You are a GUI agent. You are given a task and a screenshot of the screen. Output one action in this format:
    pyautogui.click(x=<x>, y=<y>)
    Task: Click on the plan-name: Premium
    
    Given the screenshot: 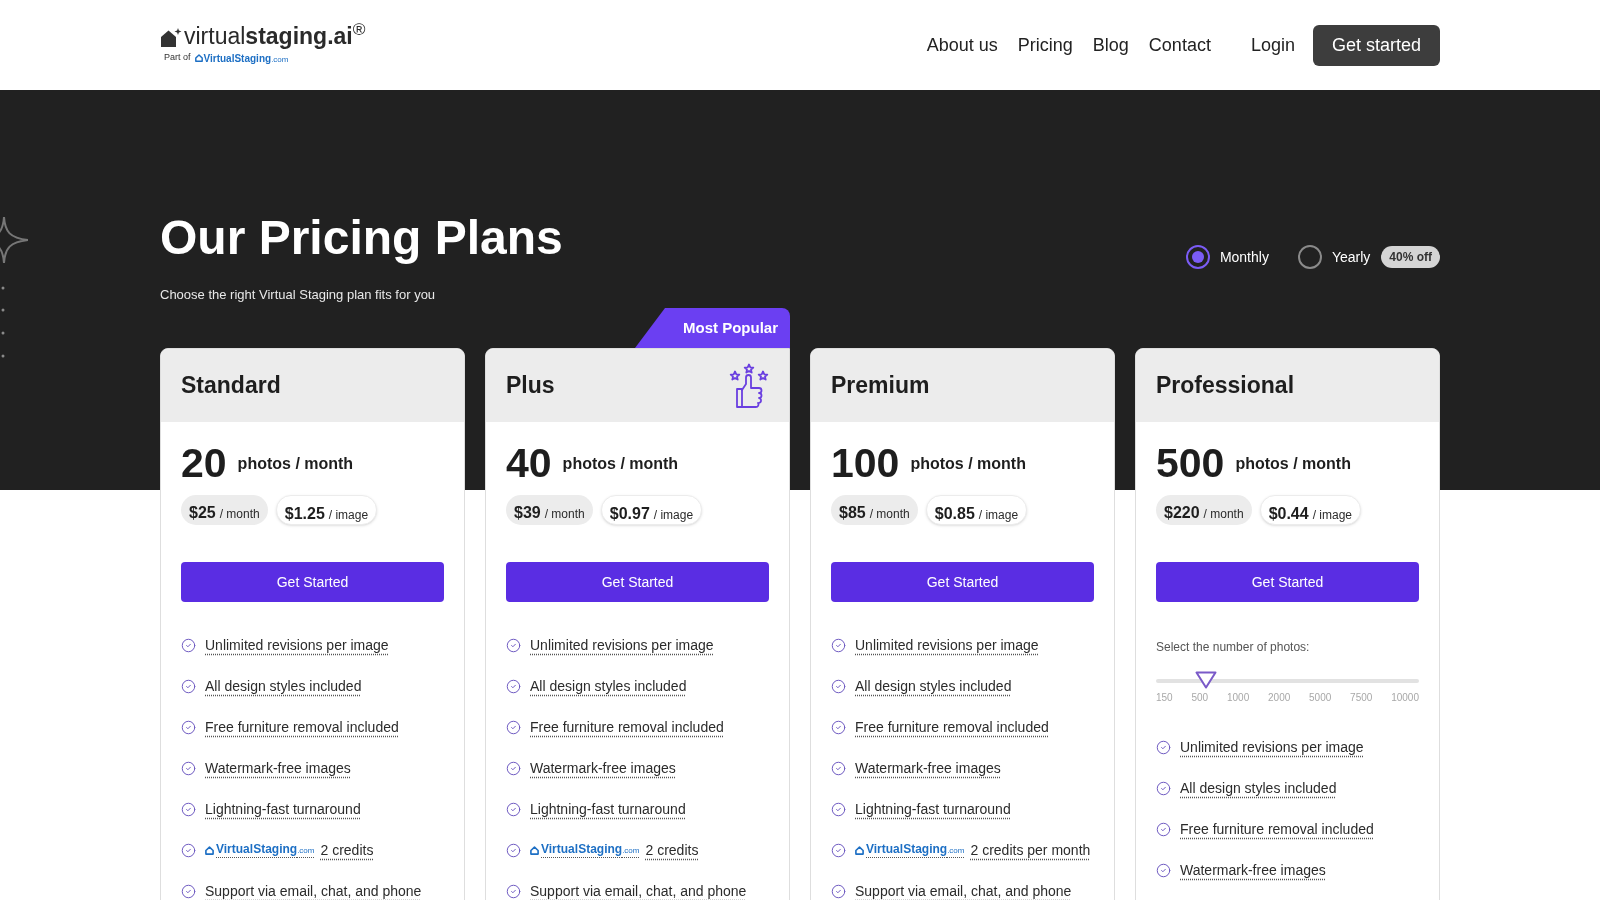 What is the action you would take?
    pyautogui.click(x=880, y=386)
    